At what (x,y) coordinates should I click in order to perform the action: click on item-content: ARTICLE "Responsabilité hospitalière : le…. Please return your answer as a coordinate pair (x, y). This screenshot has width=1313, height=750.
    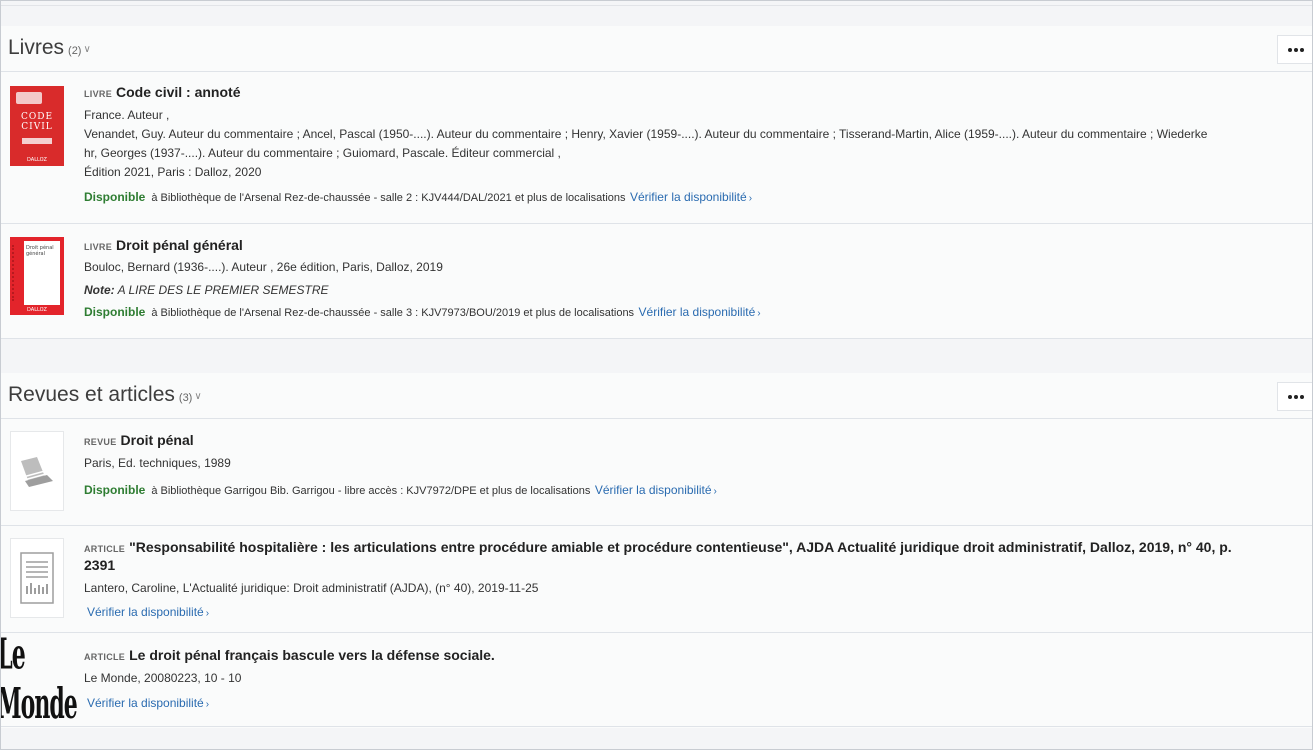
    Looking at the image, I should click on (668, 580).